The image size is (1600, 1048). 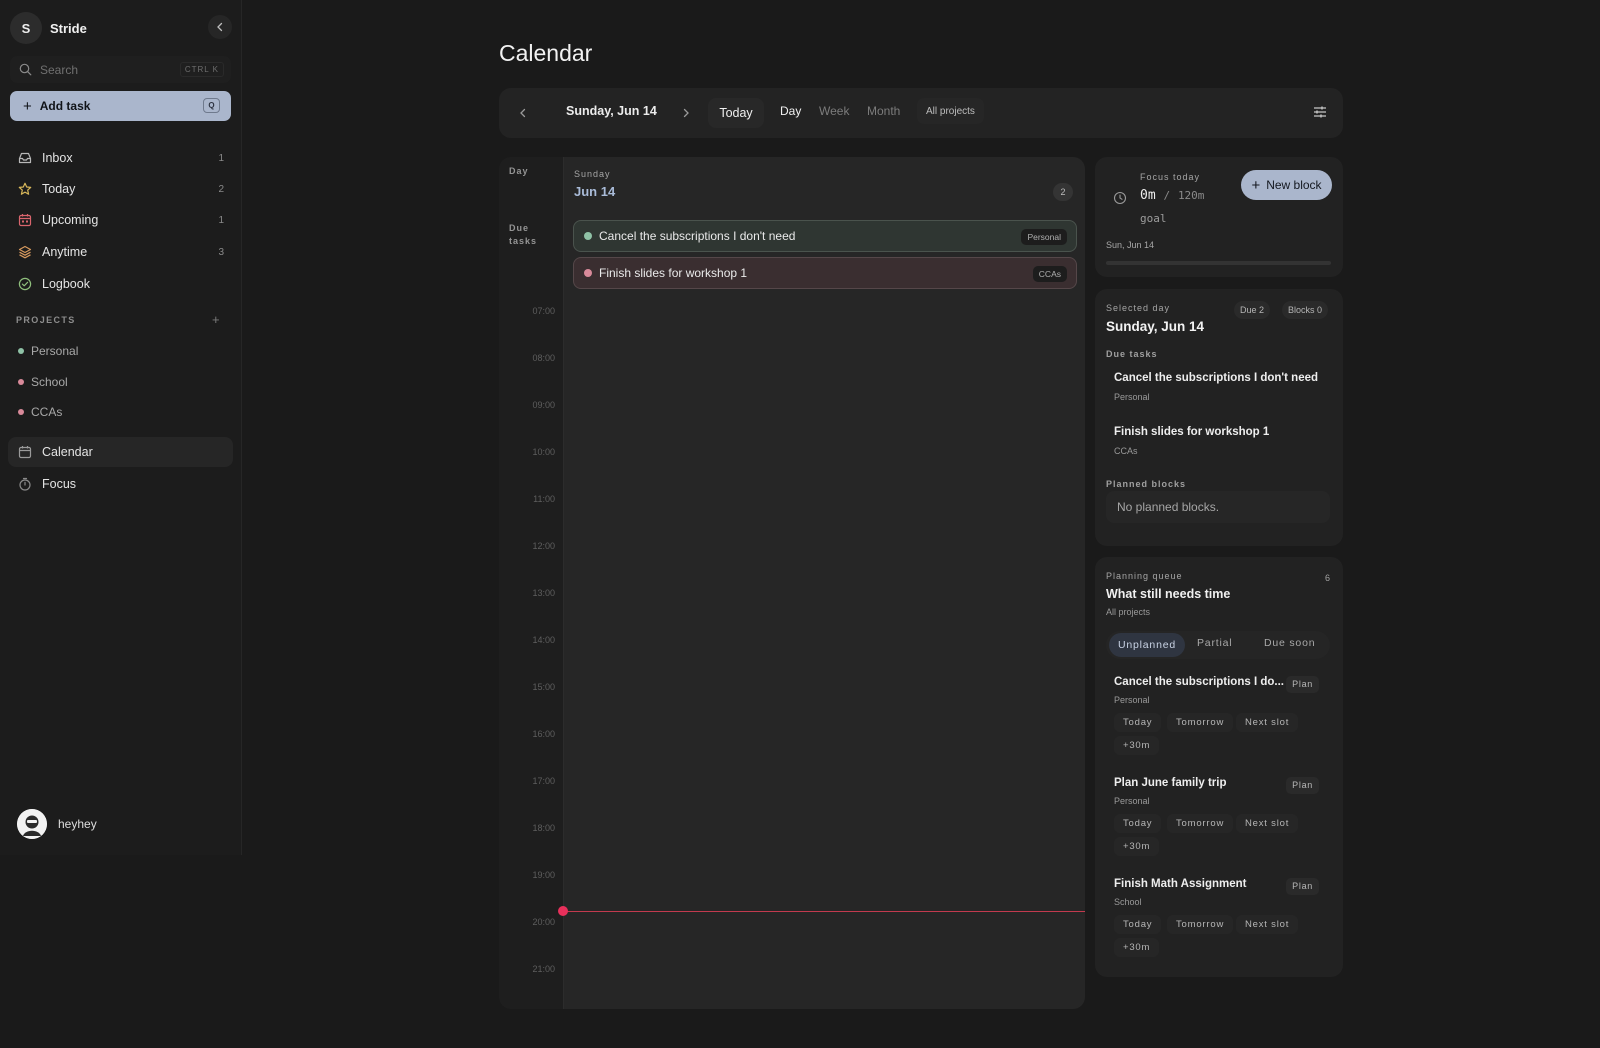 I want to click on view-settings-button, so click(x=1320, y=112).